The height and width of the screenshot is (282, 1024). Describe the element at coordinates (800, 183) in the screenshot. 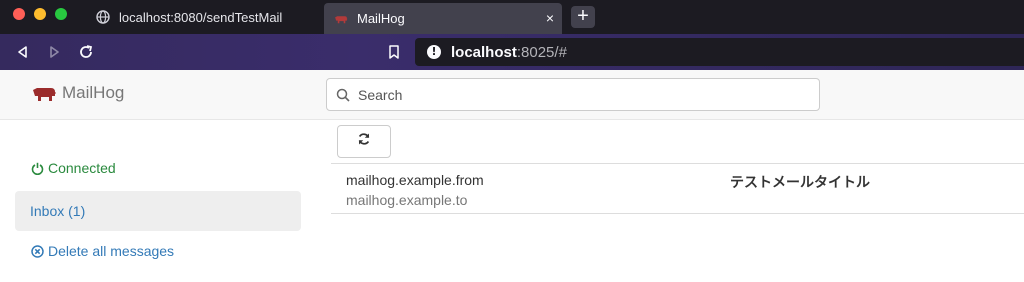

I see `message-subject: テストメールタイトル` at that location.